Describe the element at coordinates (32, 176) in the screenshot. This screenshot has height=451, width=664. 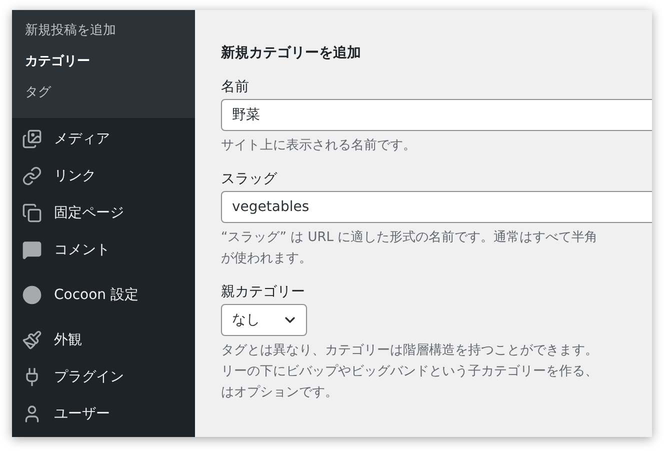
I see `link-icon` at that location.